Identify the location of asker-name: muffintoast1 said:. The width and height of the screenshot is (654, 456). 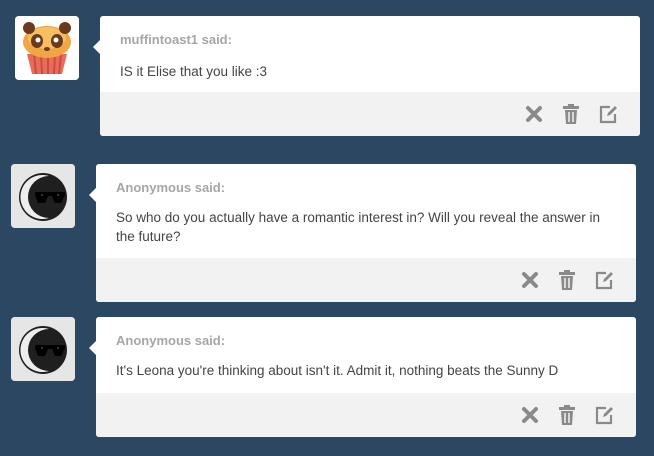
(176, 39).